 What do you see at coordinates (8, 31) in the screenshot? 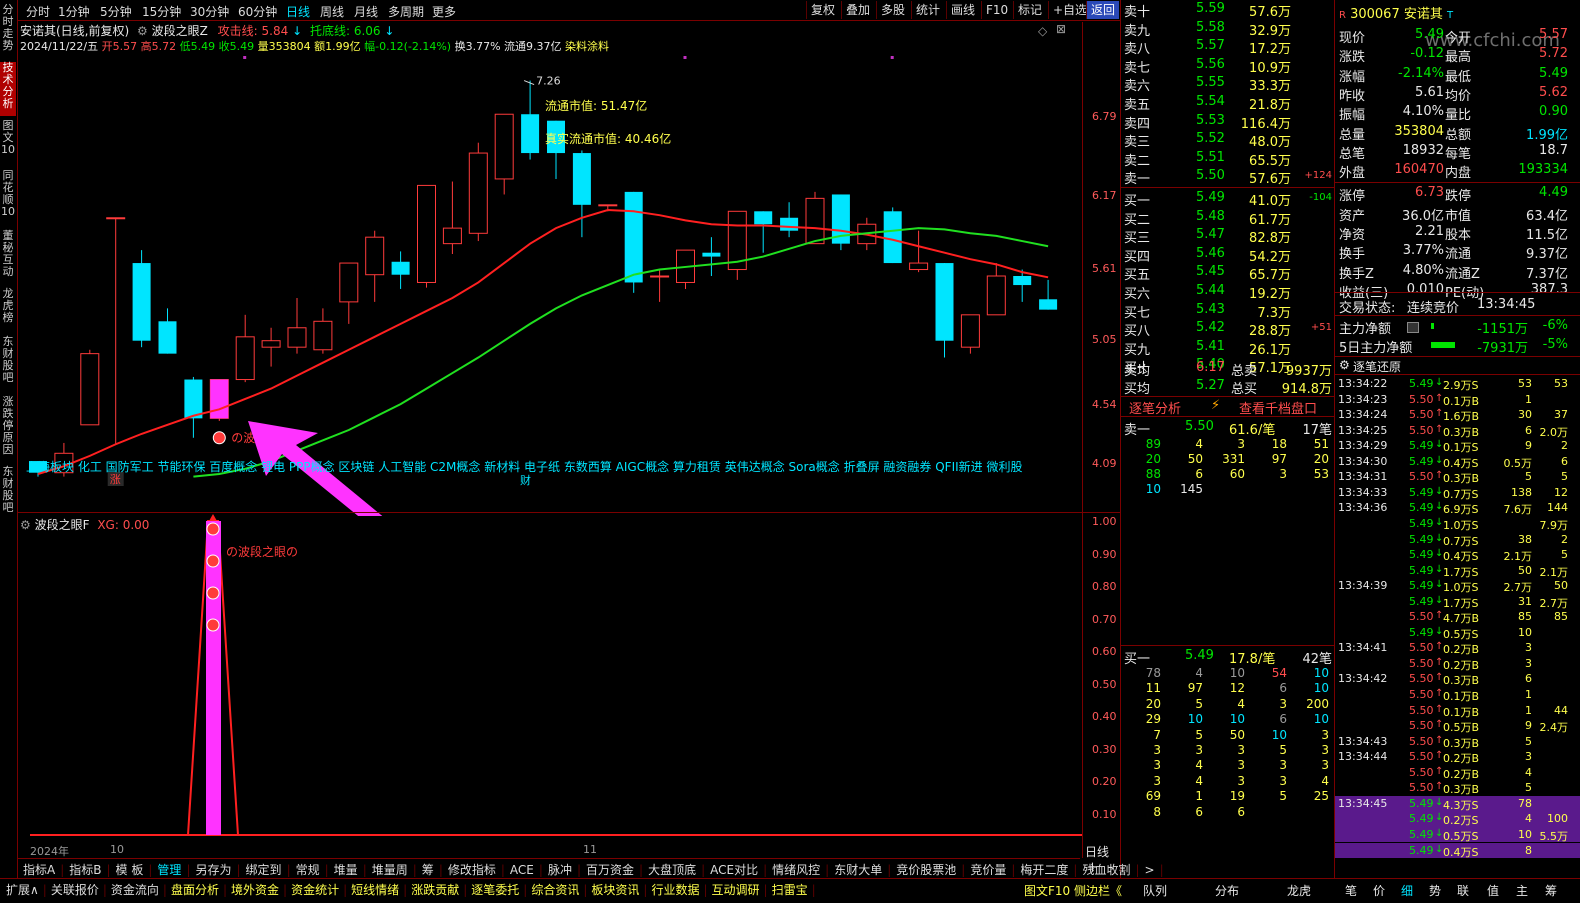
I see `tab-intraday: 分时走势` at bounding box center [8, 31].